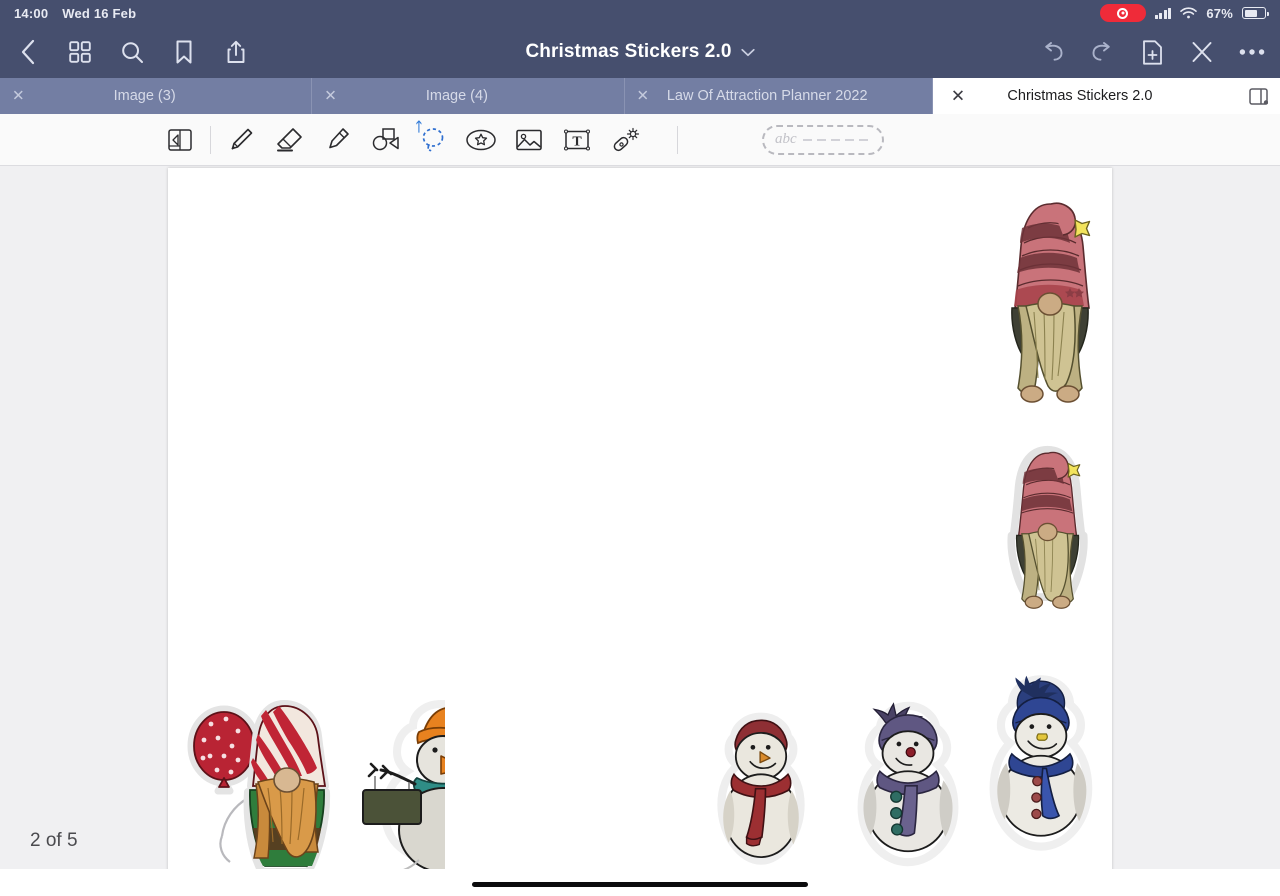 The width and height of the screenshot is (1280, 896). What do you see at coordinates (1163, 13) in the screenshot?
I see `cellular-signal-icon` at bounding box center [1163, 13].